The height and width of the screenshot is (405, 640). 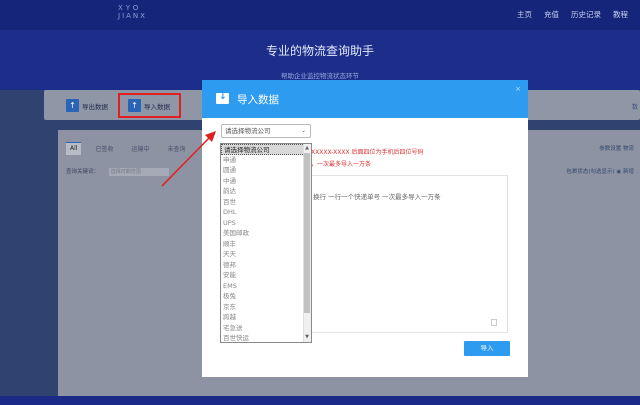 What do you see at coordinates (266, 265) in the screenshot?
I see `courier-option: 德邦` at bounding box center [266, 265].